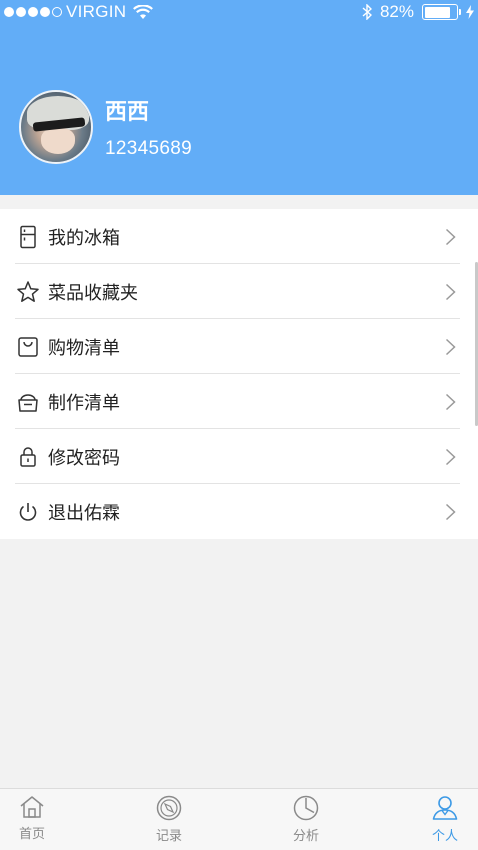 This screenshot has width=478, height=850. I want to click on fridge-icon, so click(28, 237).